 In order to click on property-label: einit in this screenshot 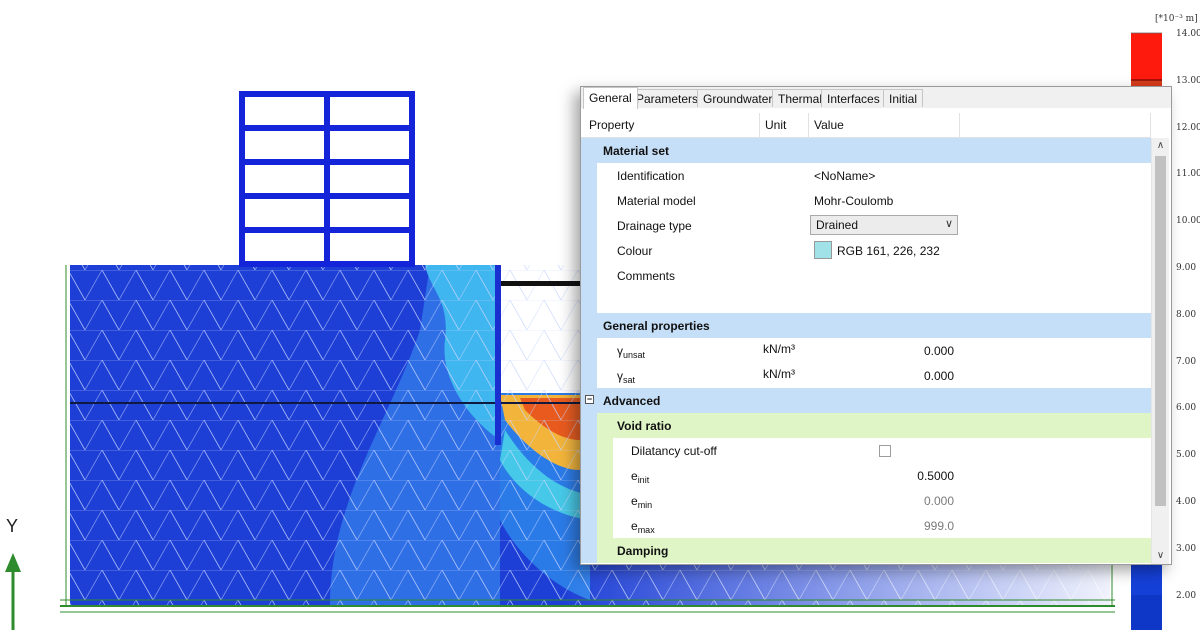, I will do `click(640, 477)`.